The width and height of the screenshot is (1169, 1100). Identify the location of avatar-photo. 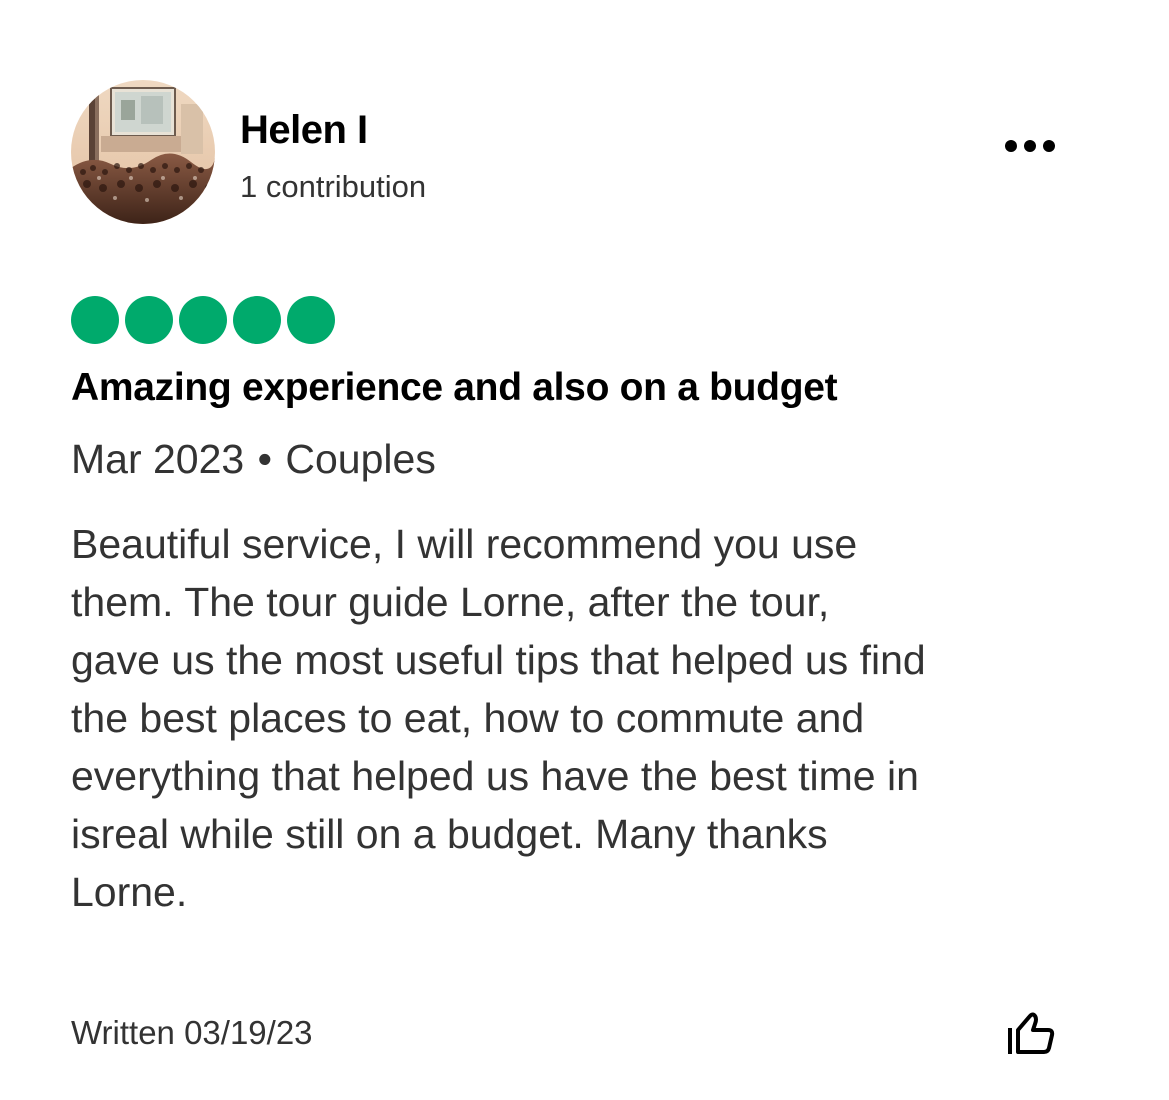
(143, 152).